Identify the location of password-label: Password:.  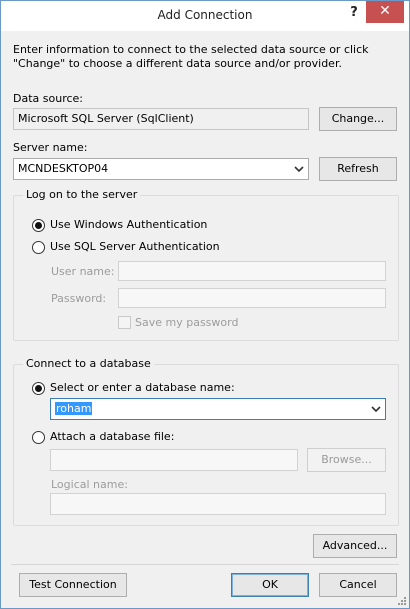
(79, 298).